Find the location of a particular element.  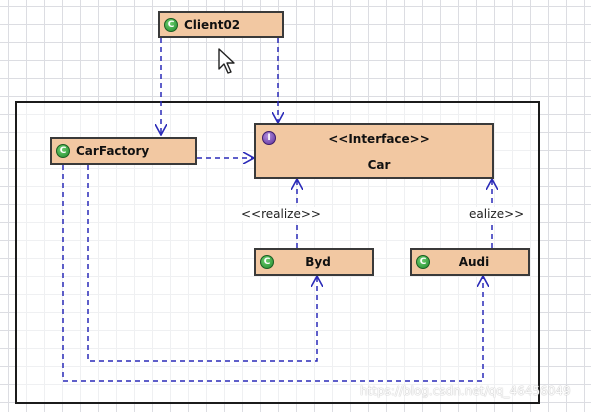

realize-label-byd: <<realize>> is located at coordinates (281, 214).